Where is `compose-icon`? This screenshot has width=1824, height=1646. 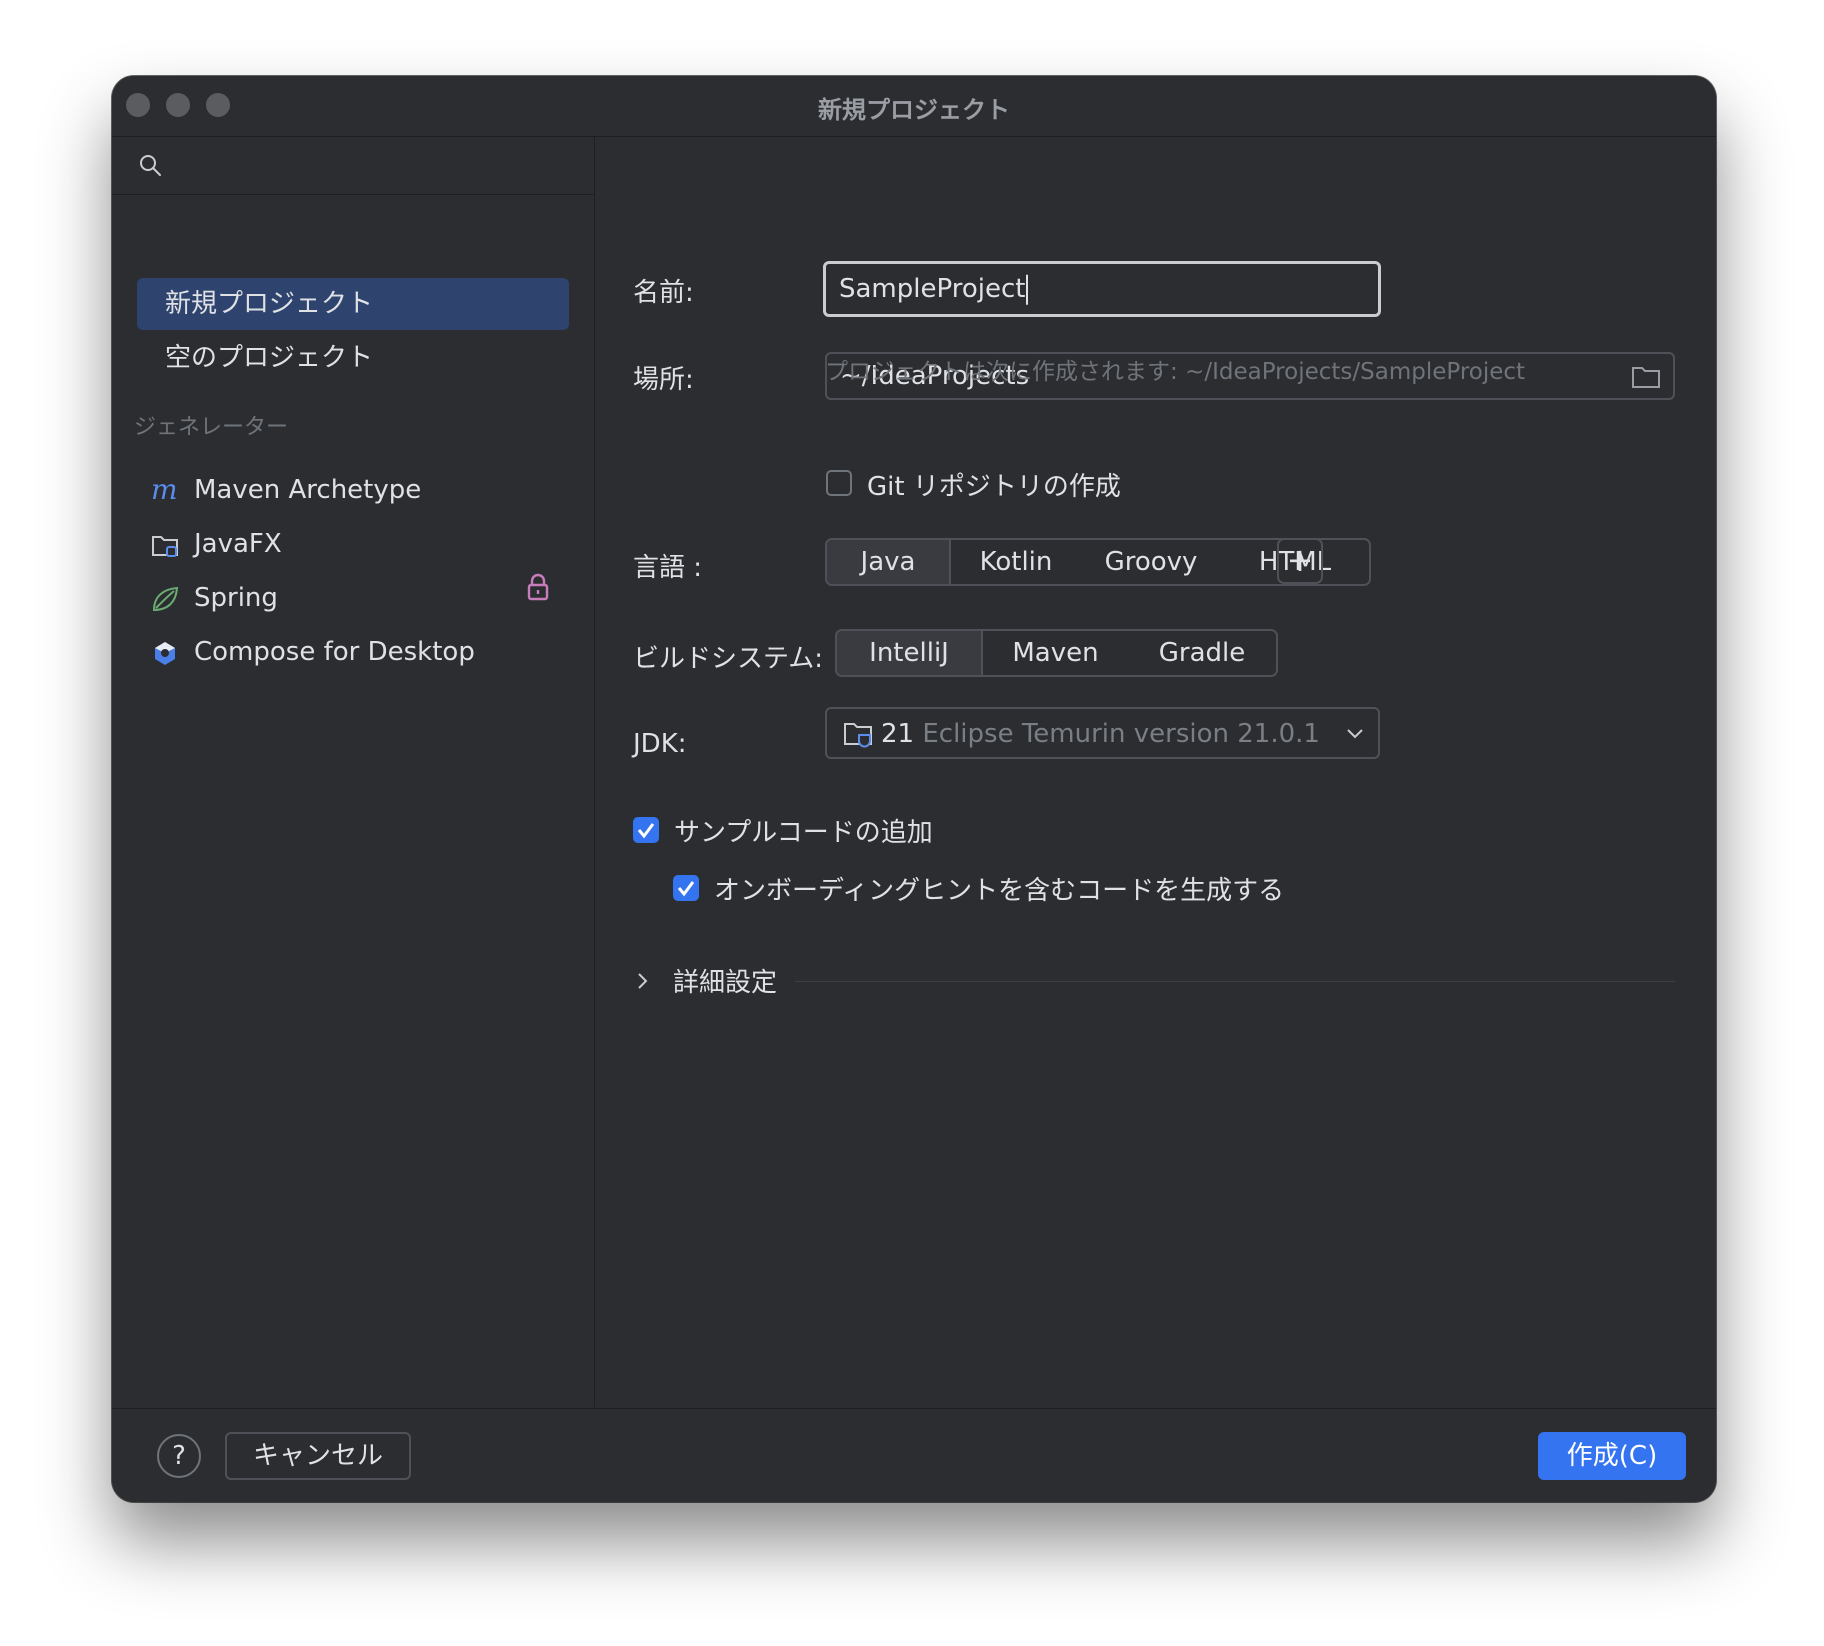 compose-icon is located at coordinates (165, 653).